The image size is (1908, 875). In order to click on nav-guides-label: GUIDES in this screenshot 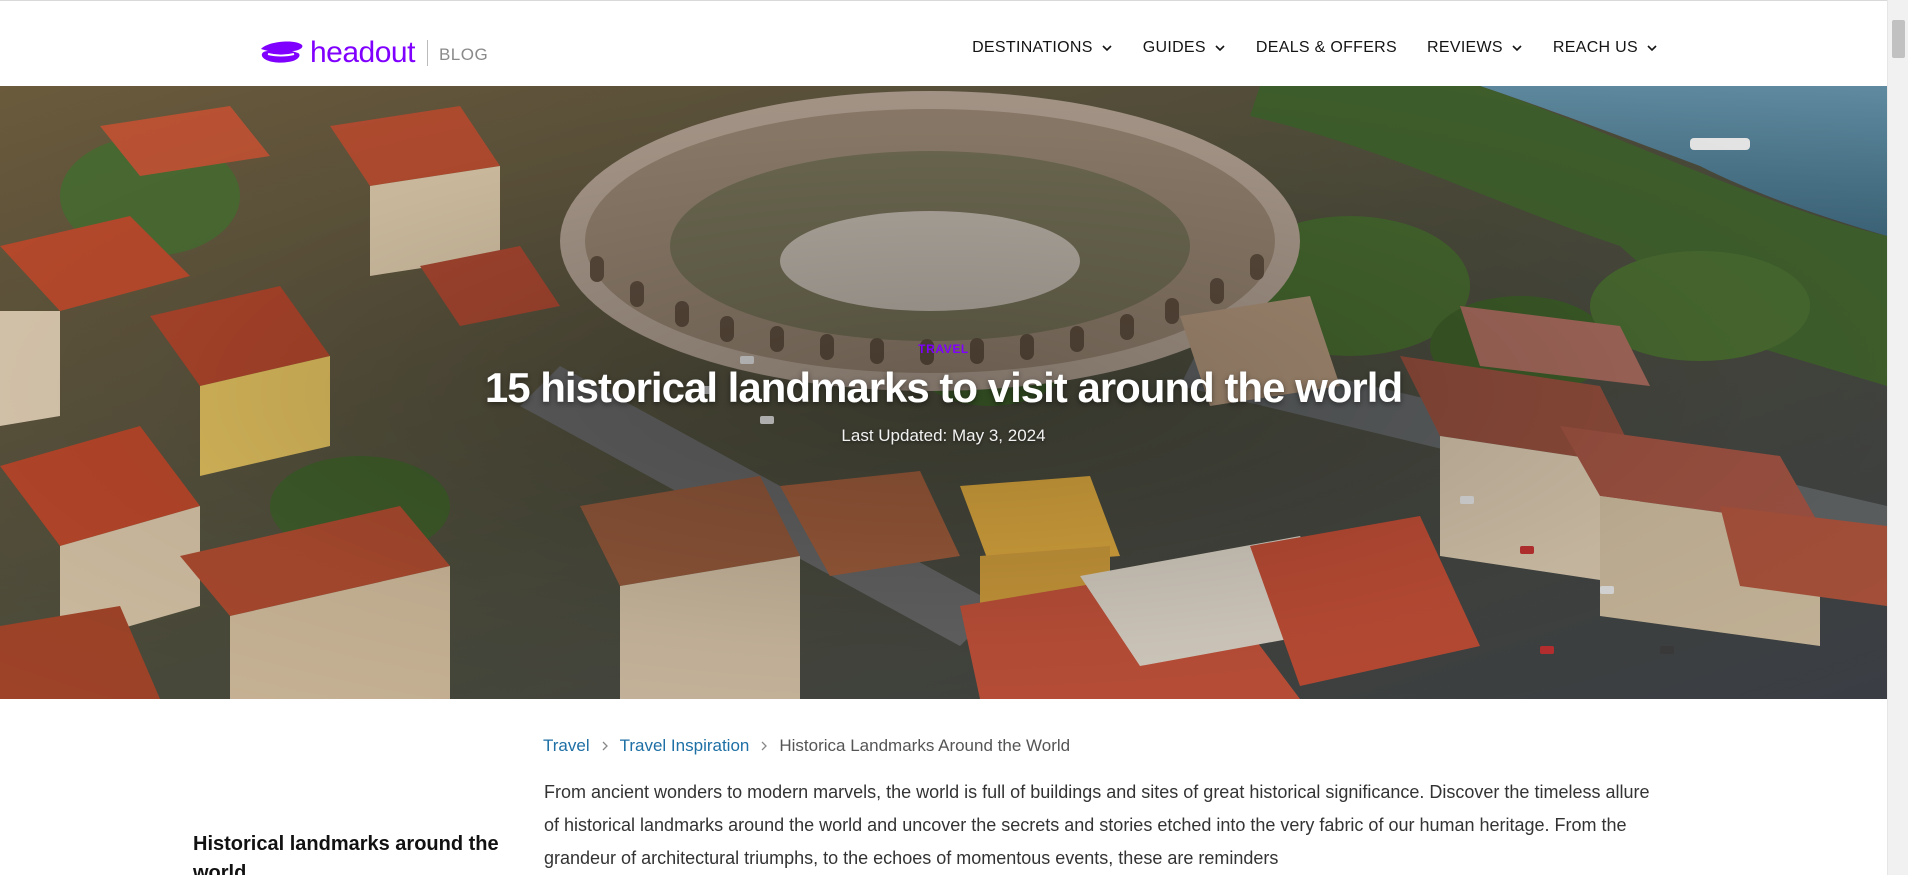, I will do `click(1174, 47)`.